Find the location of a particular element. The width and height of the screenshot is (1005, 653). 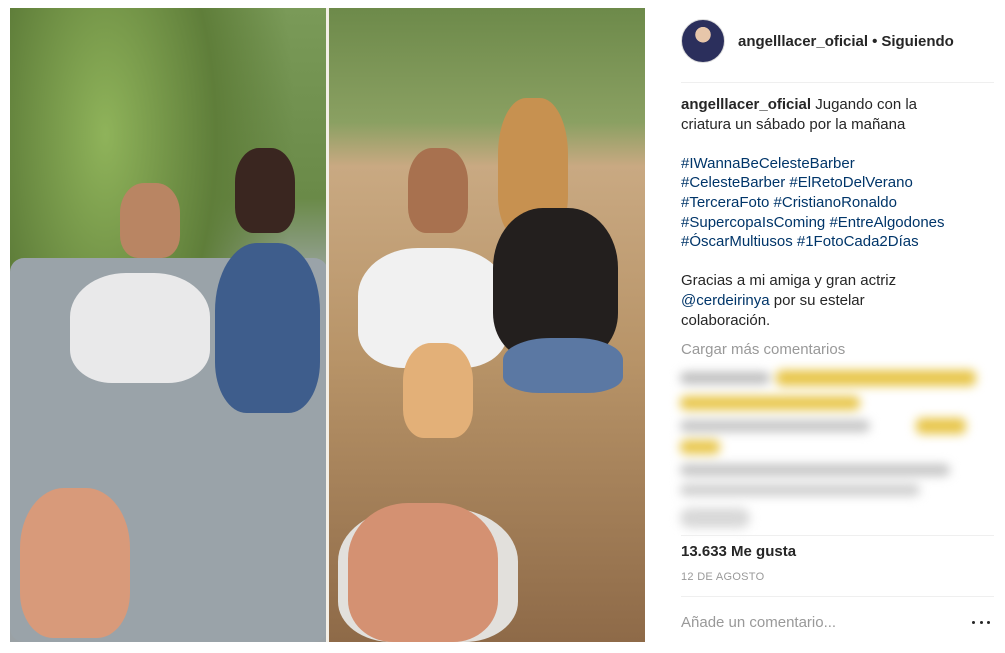

caption-thanks-rest: por su estelar is located at coordinates (817, 300).